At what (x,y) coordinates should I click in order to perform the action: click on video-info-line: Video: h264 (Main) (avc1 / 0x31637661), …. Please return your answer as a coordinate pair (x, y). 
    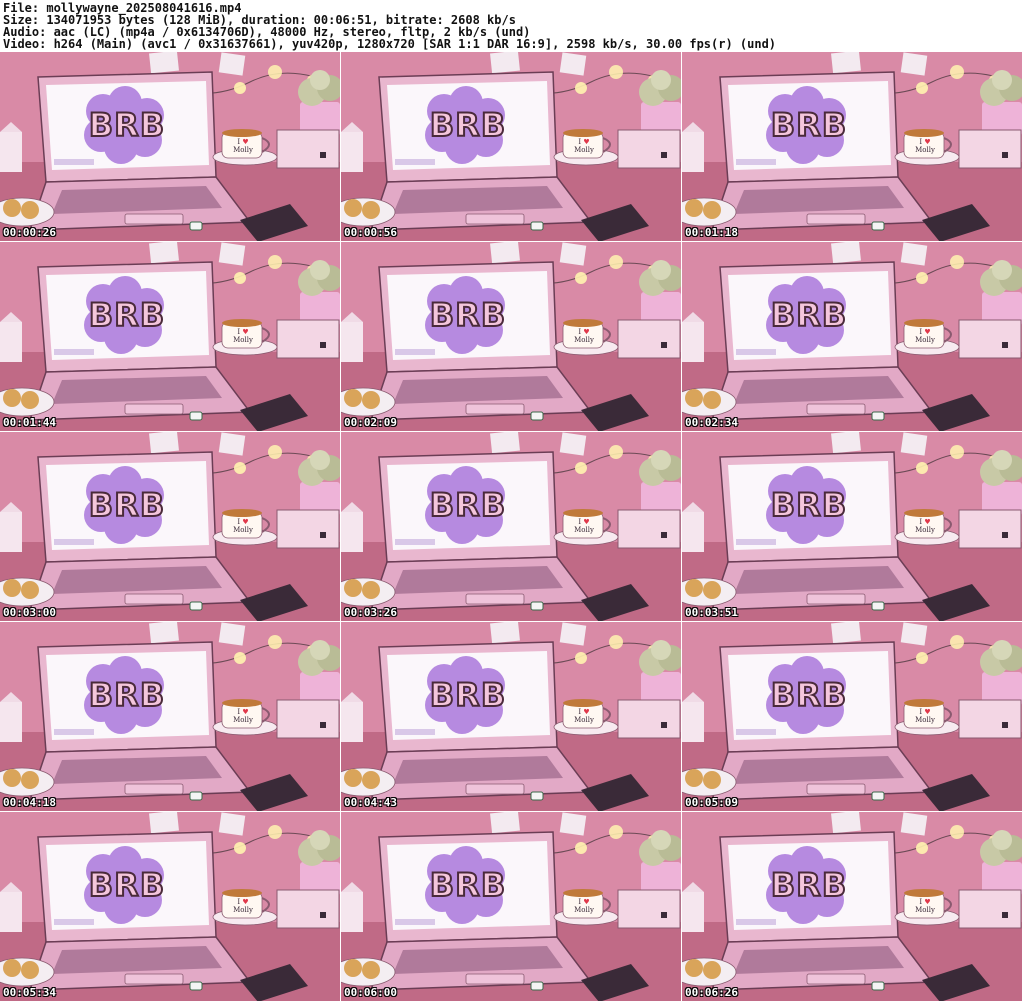
    Looking at the image, I should click on (390, 44).